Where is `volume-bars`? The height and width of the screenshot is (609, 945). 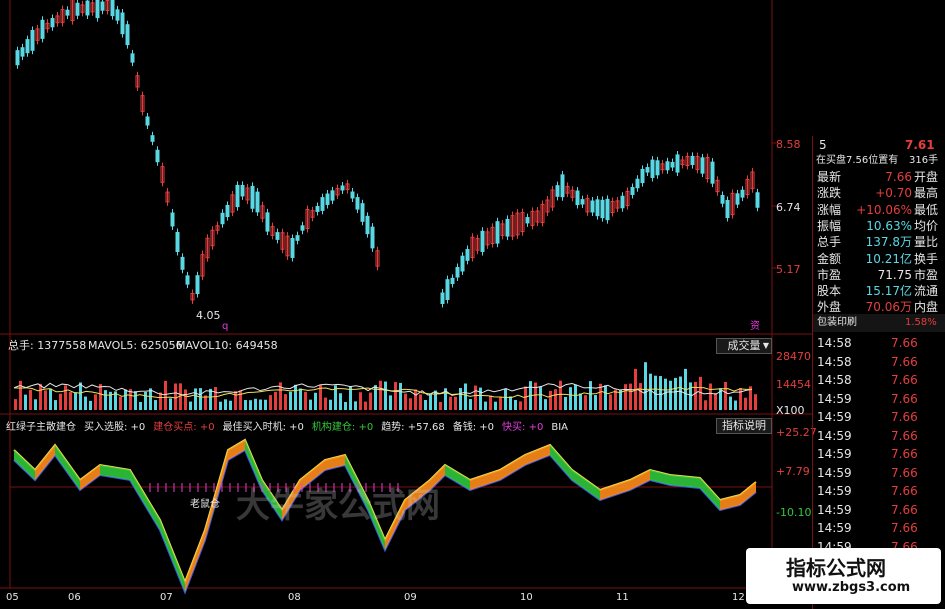 volume-bars is located at coordinates (385, 386).